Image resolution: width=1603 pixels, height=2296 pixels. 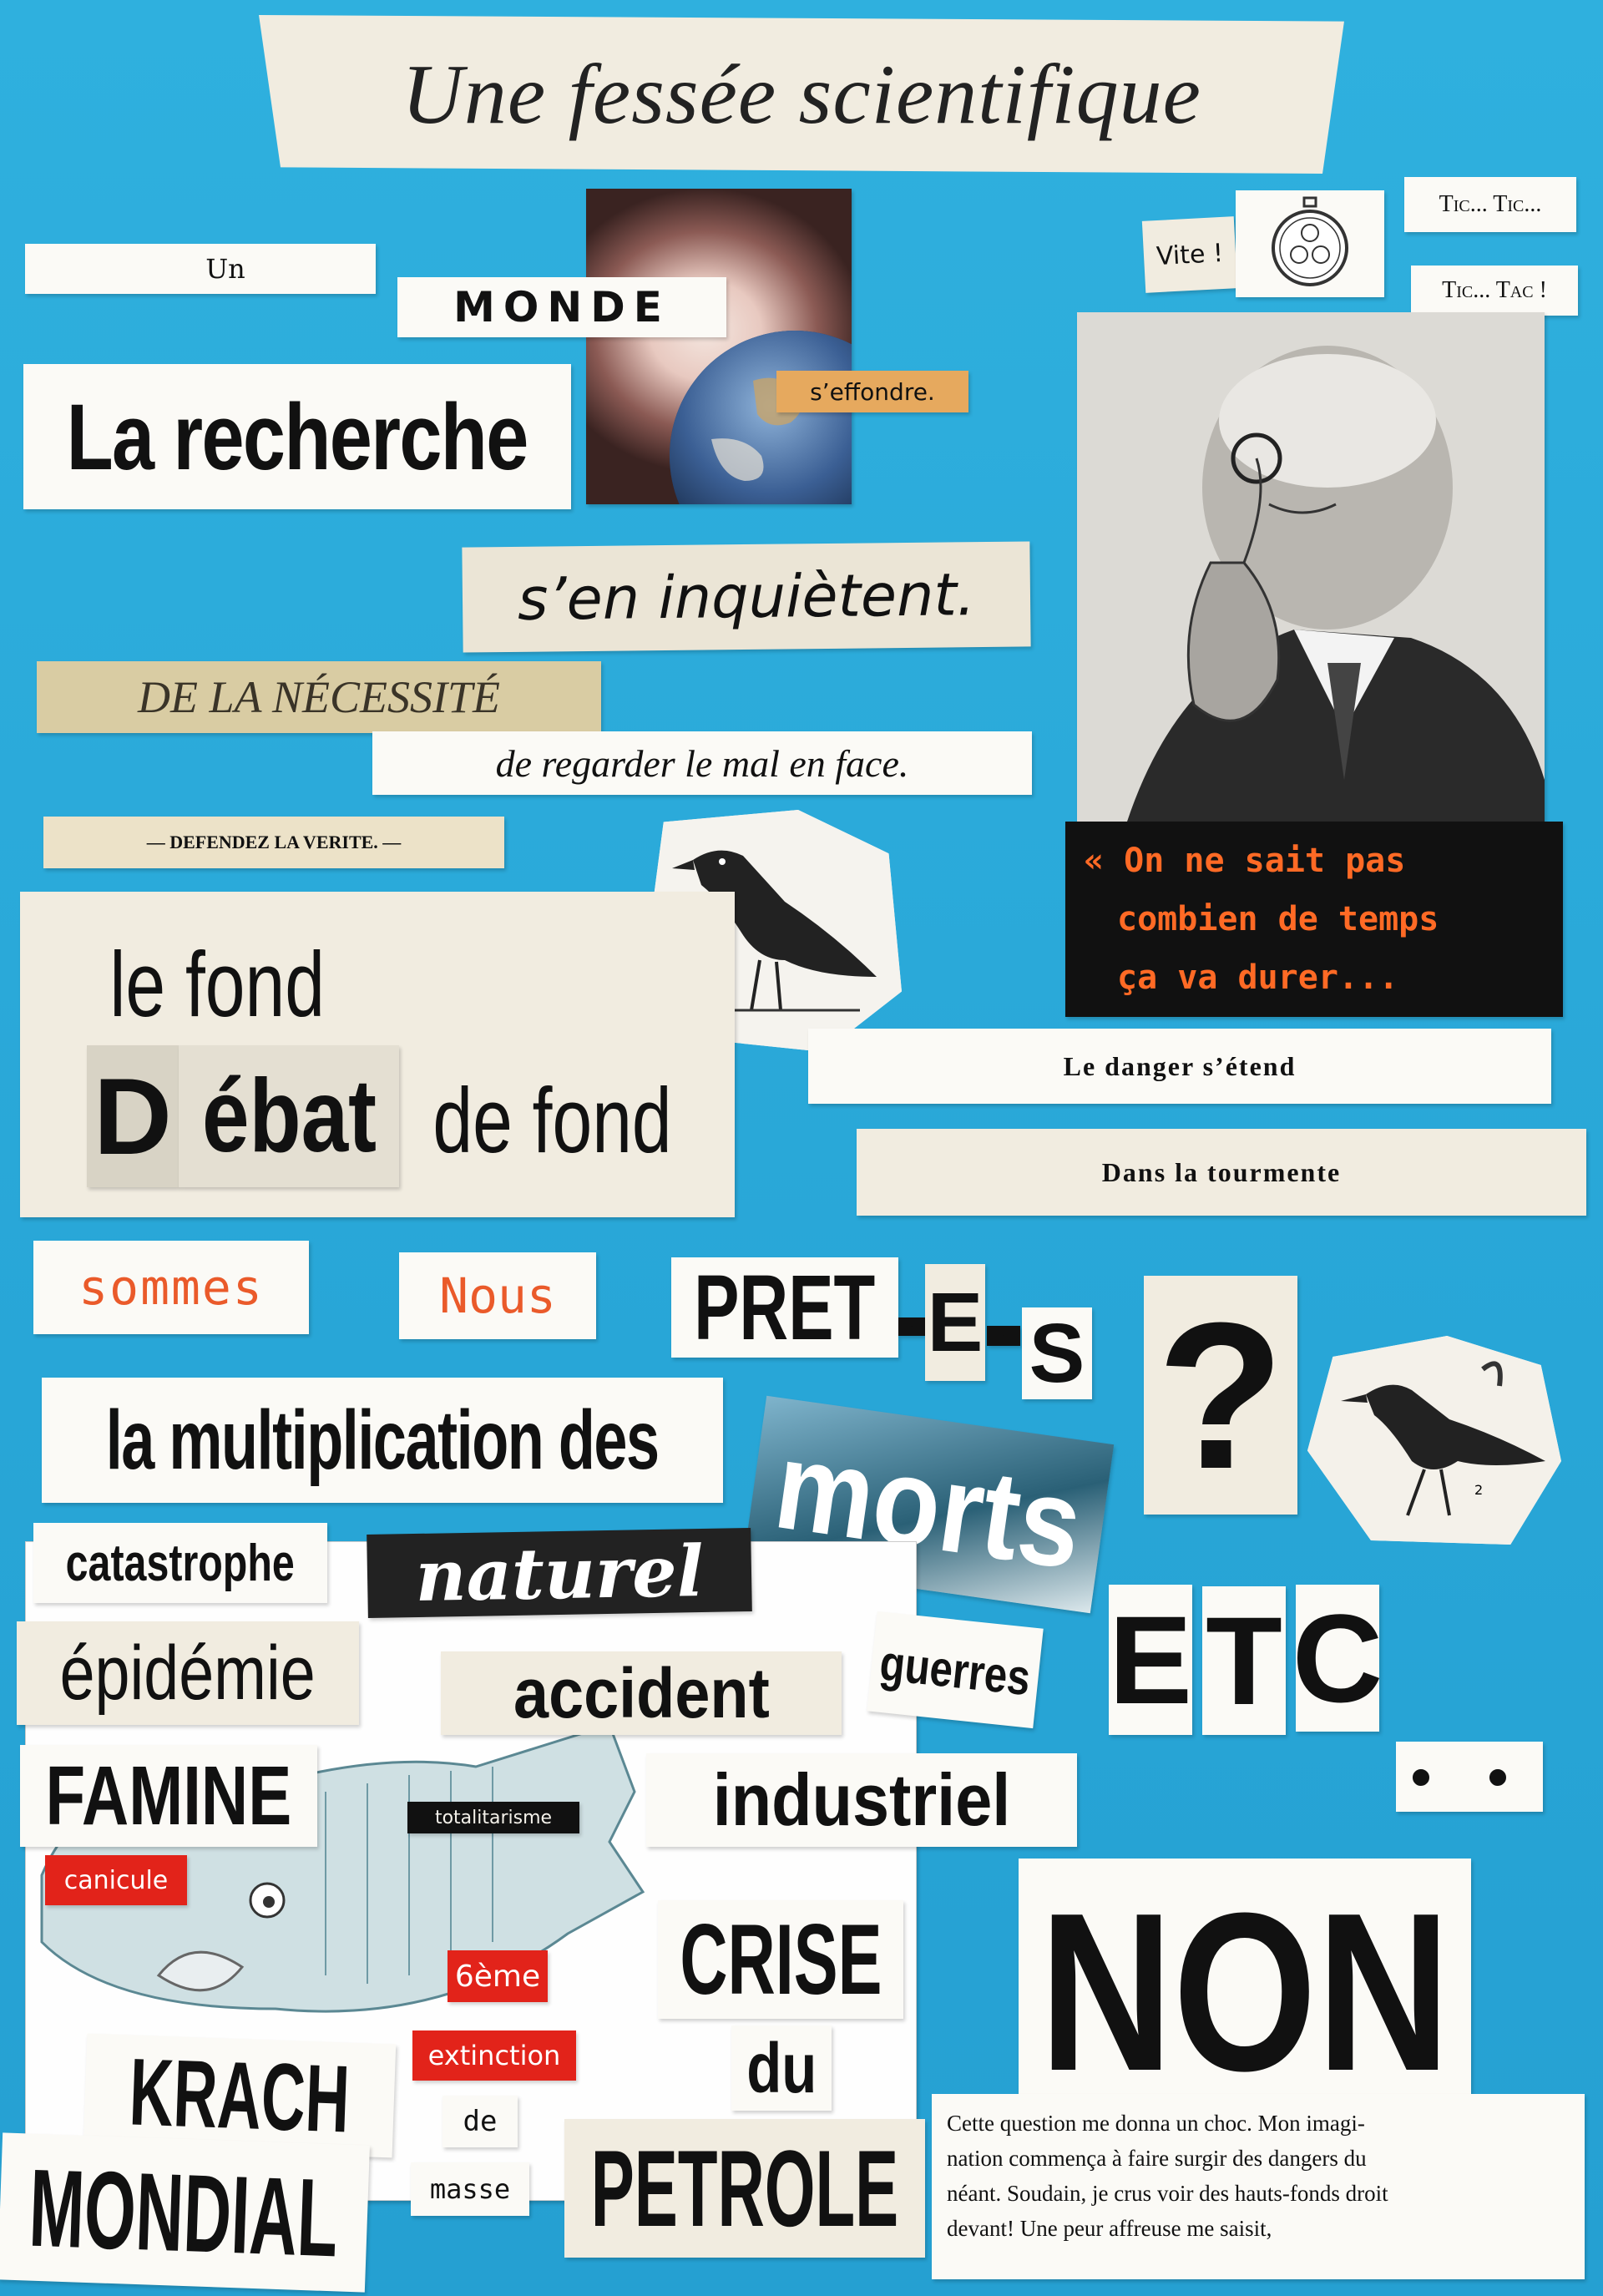 I want to click on title-clipping: Une fessée scientifique, so click(x=801, y=94).